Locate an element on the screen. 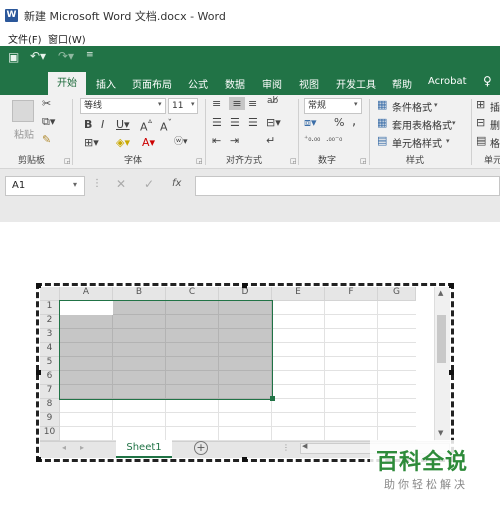  align-bottom-icon: ≡ is located at coordinates (252, 103).